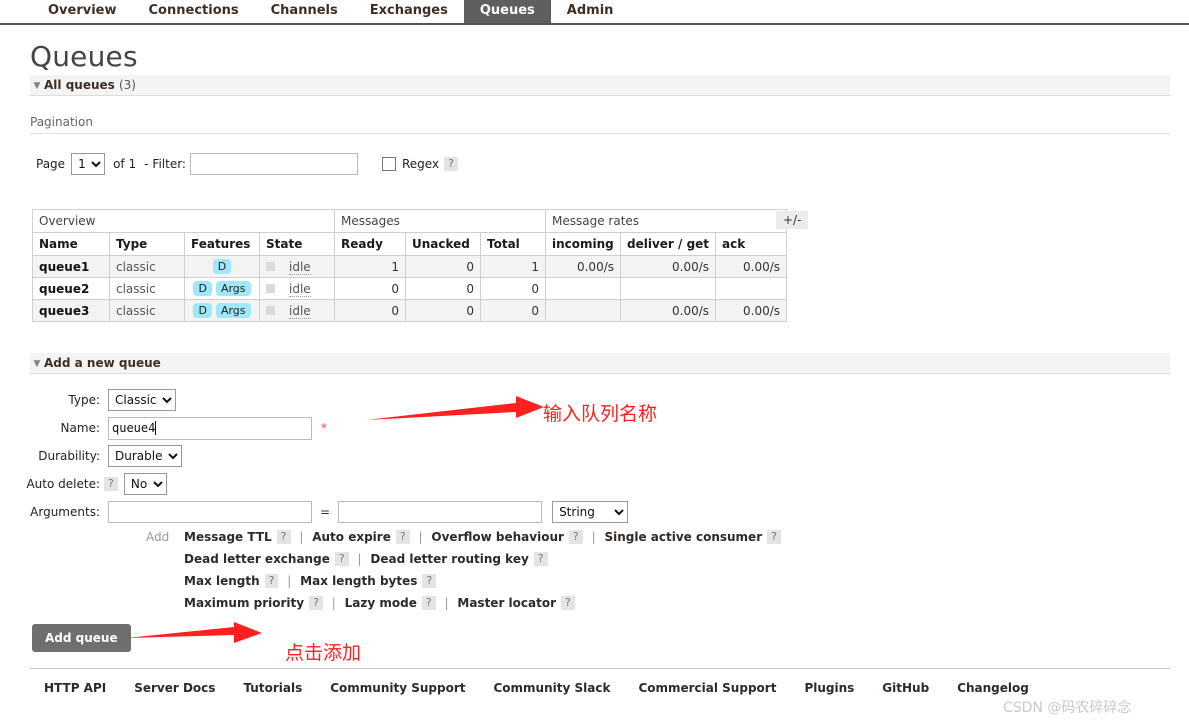  Describe the element at coordinates (397, 688) in the screenshot. I see `footer-link-community-support: Community Support` at that location.